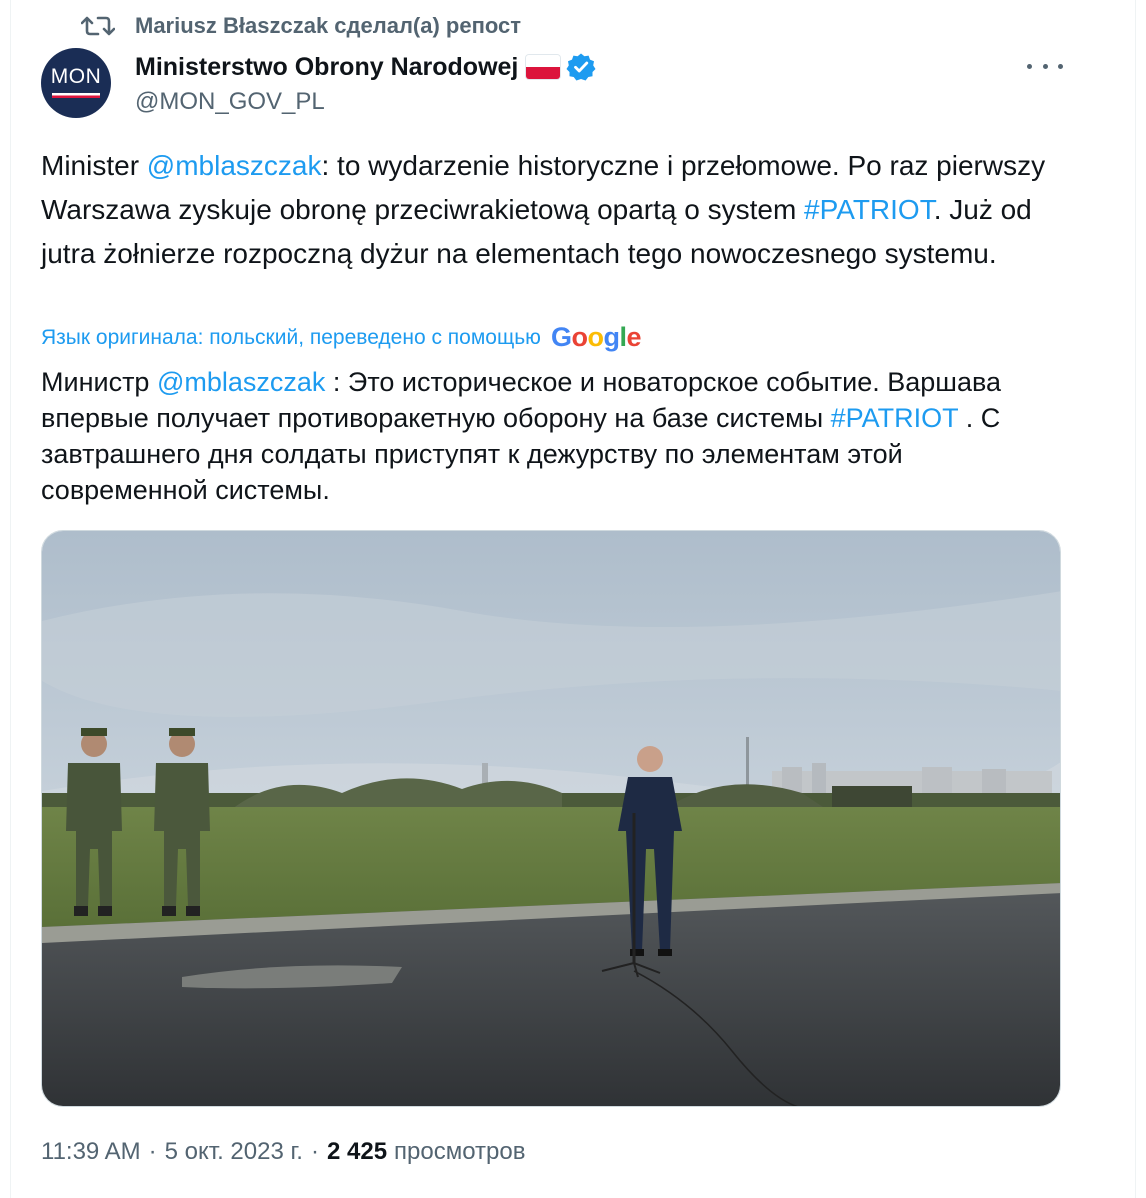 Image resolution: width=1146 pixels, height=1198 pixels. What do you see at coordinates (1045, 66) in the screenshot?
I see `more-options-icon` at bounding box center [1045, 66].